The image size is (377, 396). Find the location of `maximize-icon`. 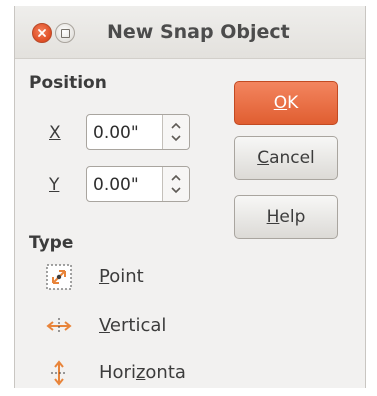

maximize-icon is located at coordinates (65, 33).